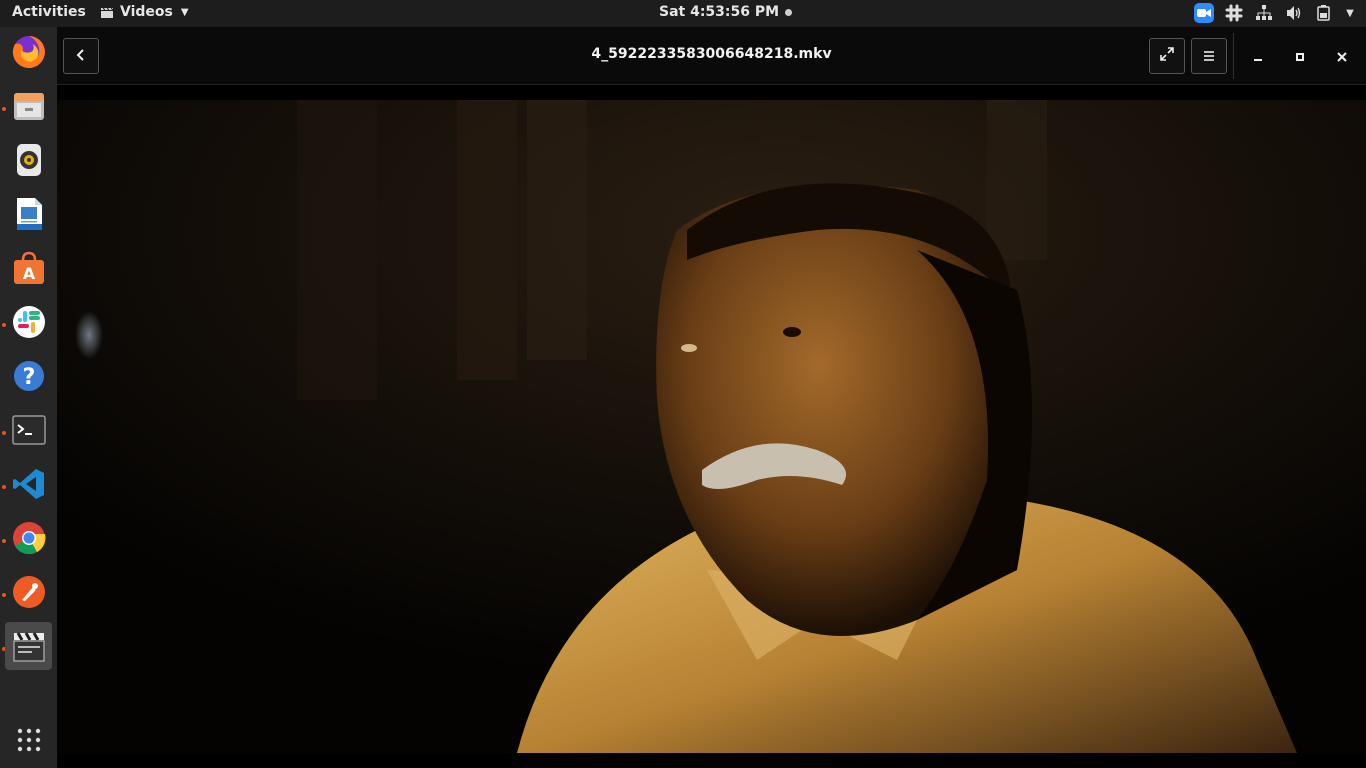 The width and height of the screenshot is (1366, 768). I want to click on show-applications-button, so click(28, 740).